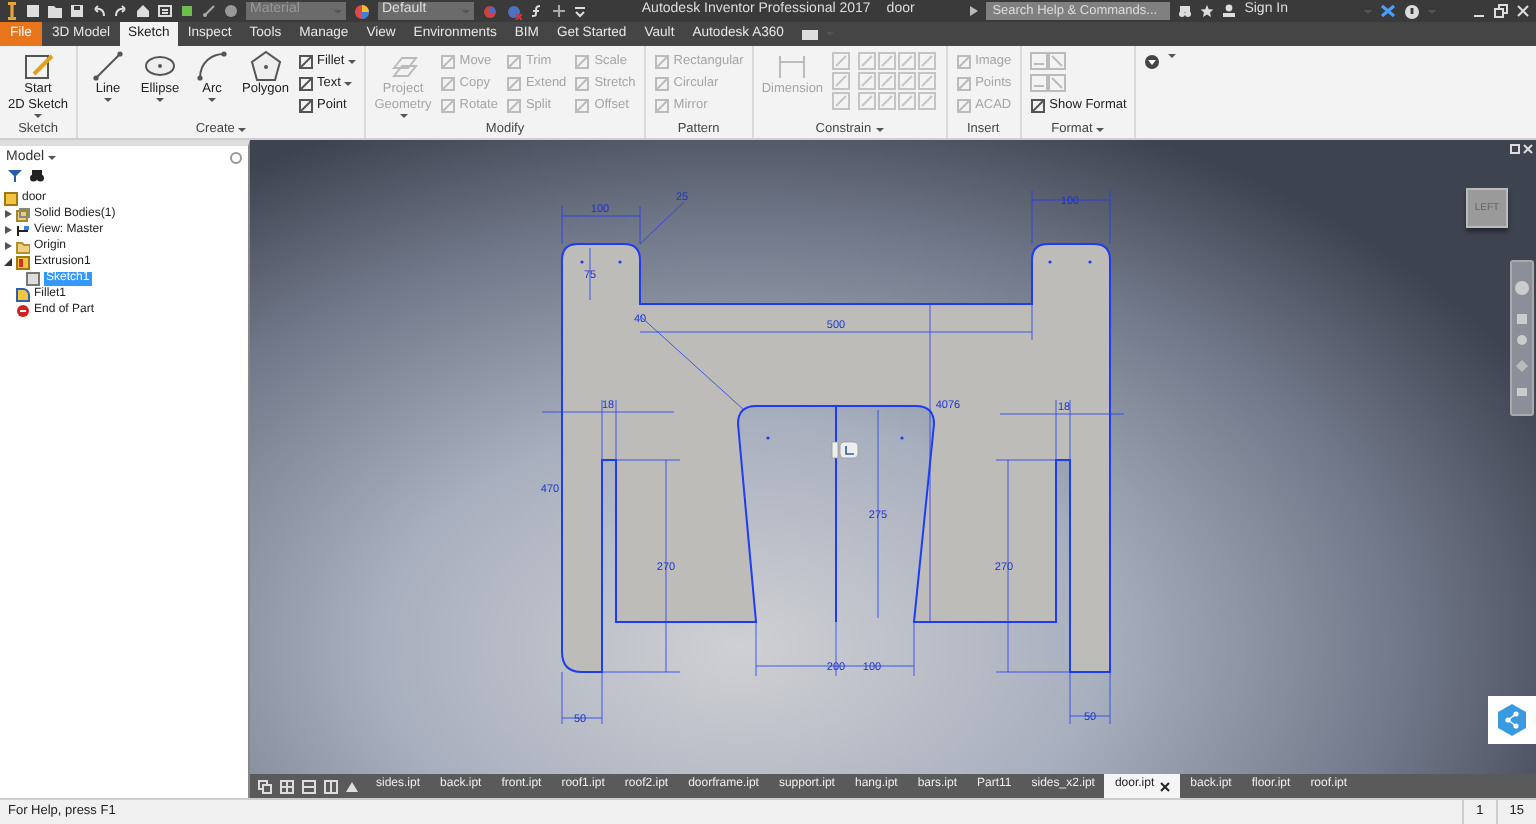 The image size is (1536, 824). What do you see at coordinates (490, 11) in the screenshot?
I see `appearance-icon` at bounding box center [490, 11].